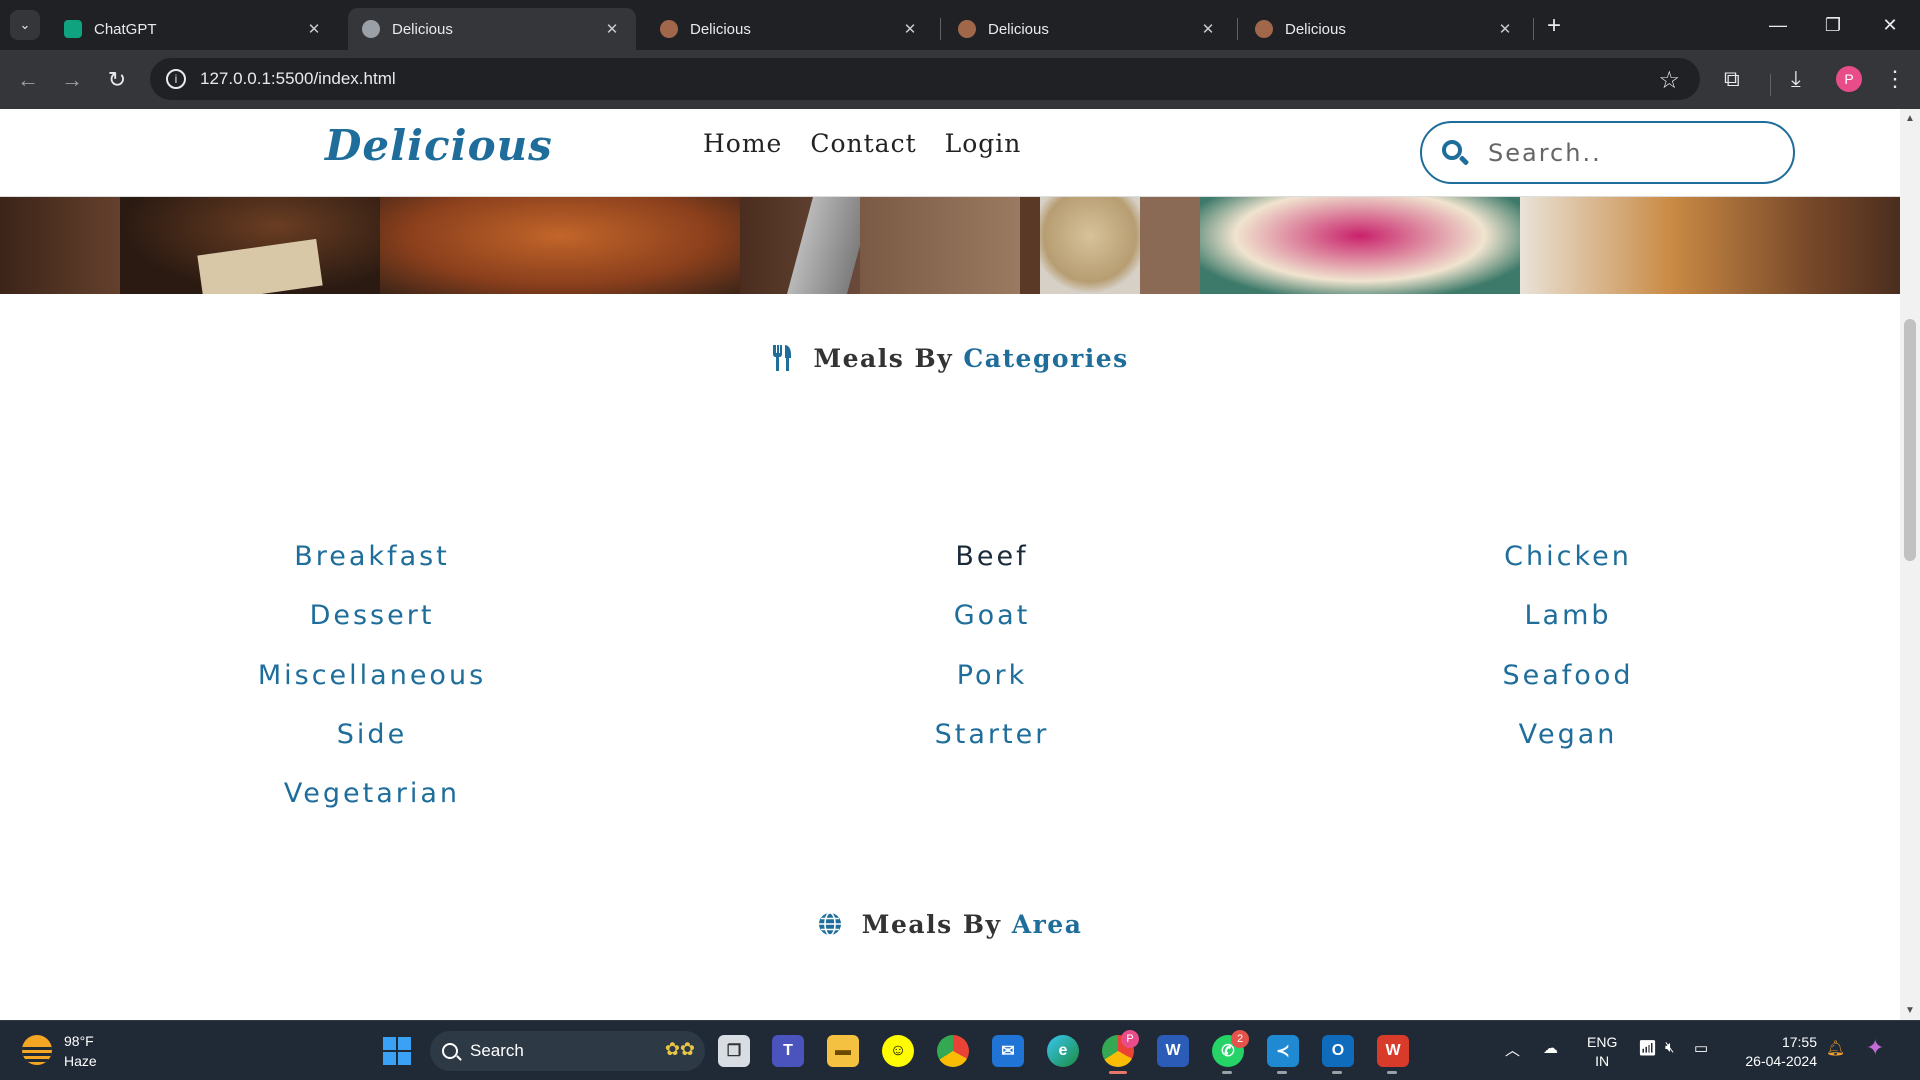 This screenshot has height=1080, width=1920. I want to click on category-link-pork: Pork, so click(992, 675).